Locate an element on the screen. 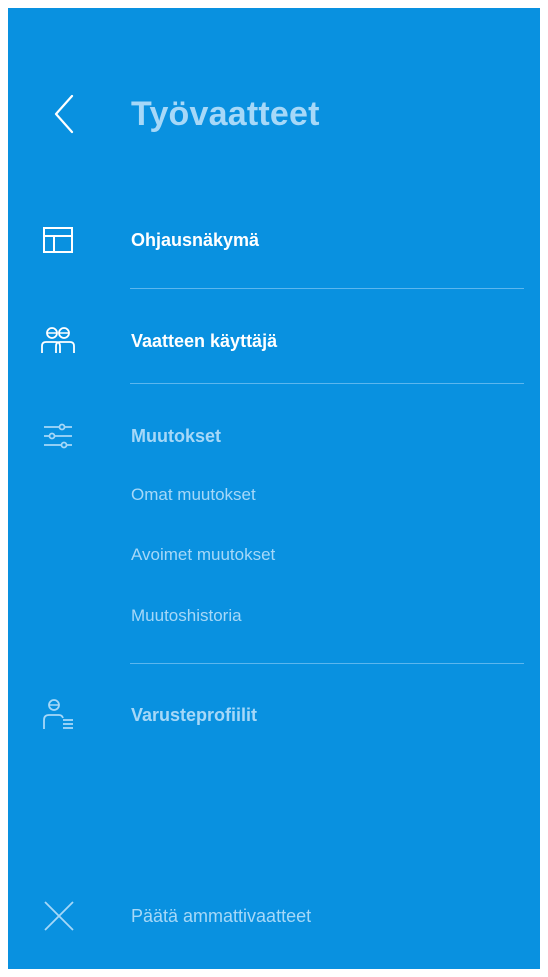 The image size is (548, 977). nav-item-ohjausnakyma: Ohjausnäkymä is located at coordinates (274, 240).